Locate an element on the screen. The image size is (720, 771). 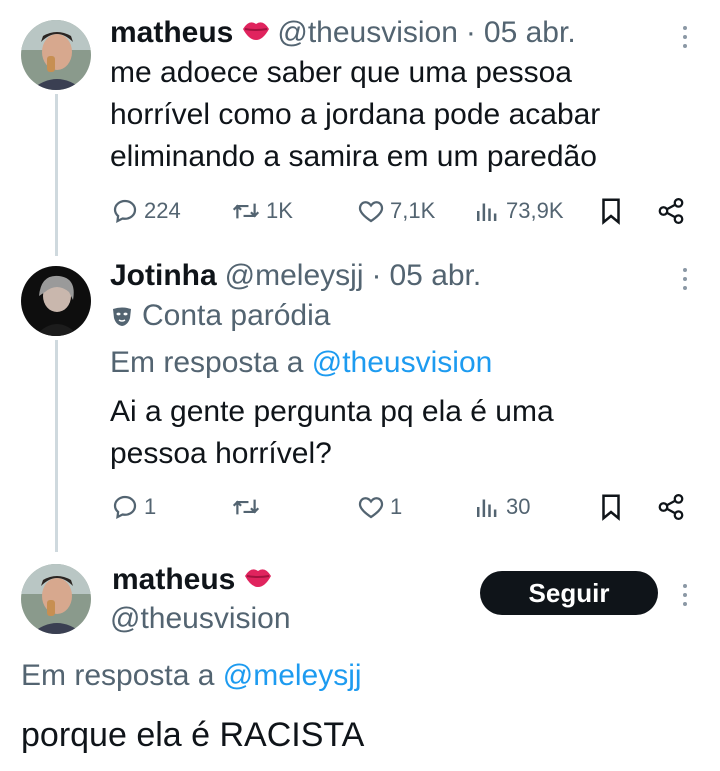
text-line: me adoece saber que uma pessoa is located at coordinates (341, 72).